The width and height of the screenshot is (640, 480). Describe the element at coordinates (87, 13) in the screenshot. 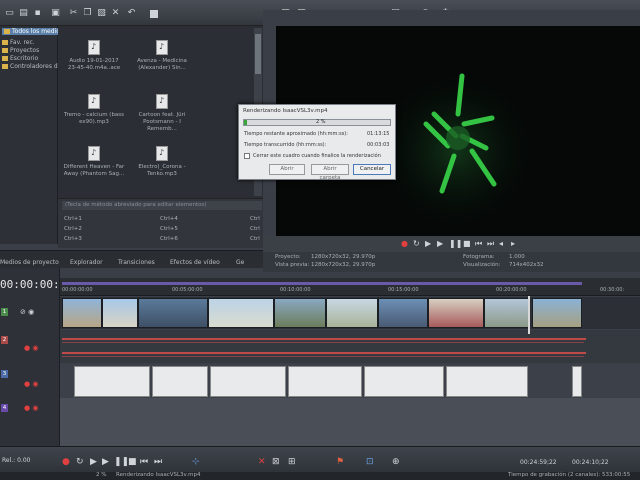

I see `copy-icon: ❐` at that location.